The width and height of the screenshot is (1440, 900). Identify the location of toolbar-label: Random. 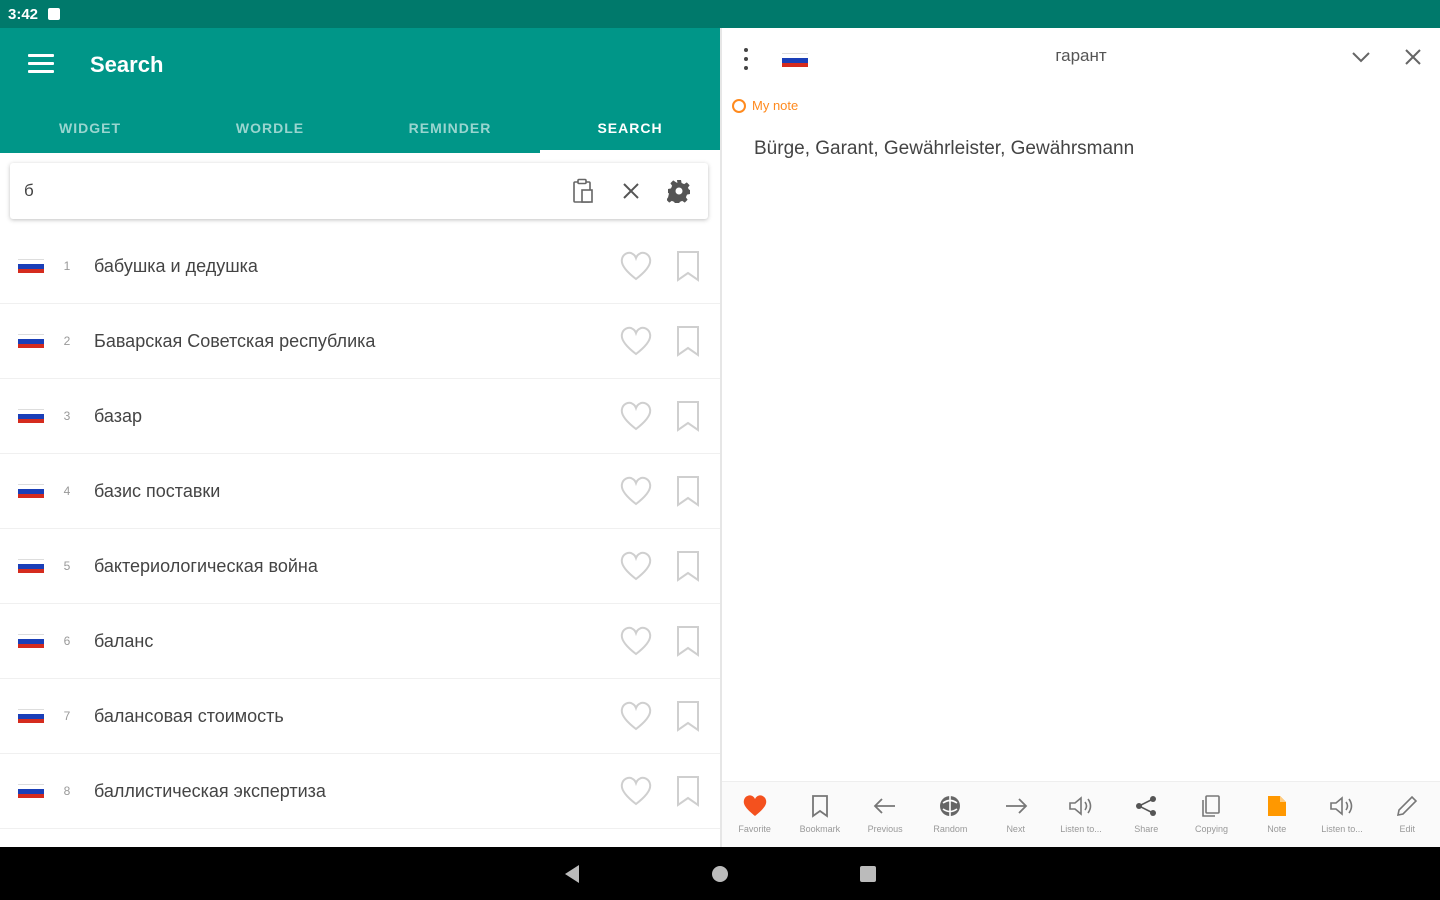
(950, 829).